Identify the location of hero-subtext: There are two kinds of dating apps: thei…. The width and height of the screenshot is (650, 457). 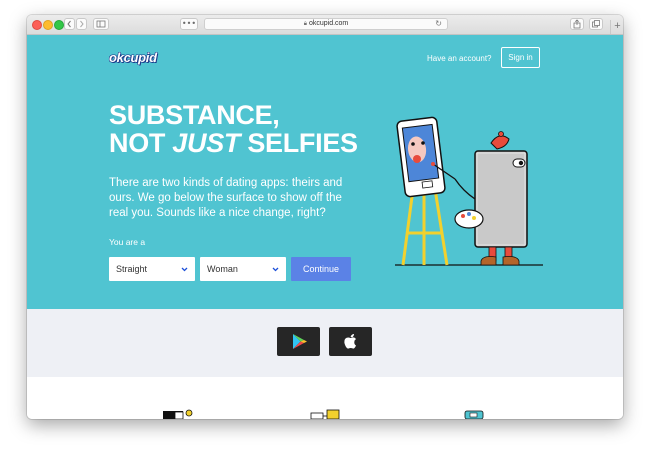
(226, 198).